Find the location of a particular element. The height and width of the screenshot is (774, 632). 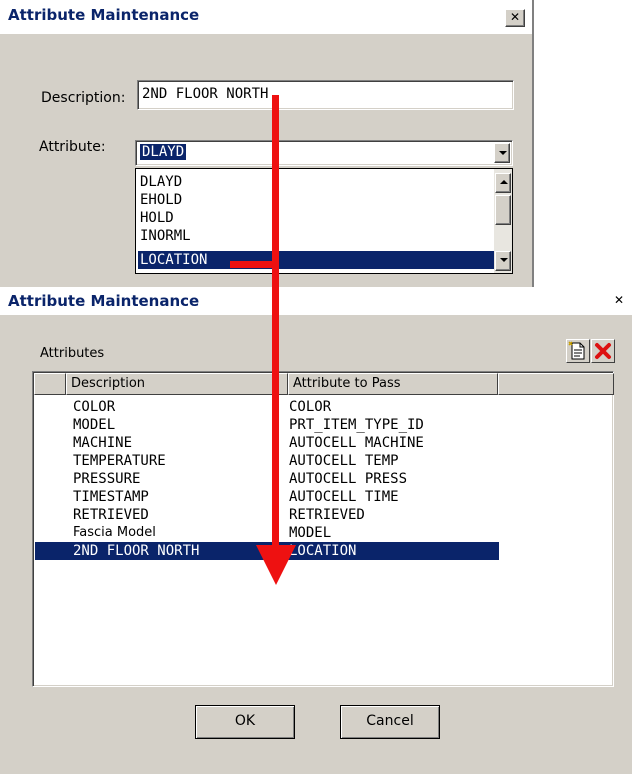

dropdown-scrollbar is located at coordinates (503, 221).